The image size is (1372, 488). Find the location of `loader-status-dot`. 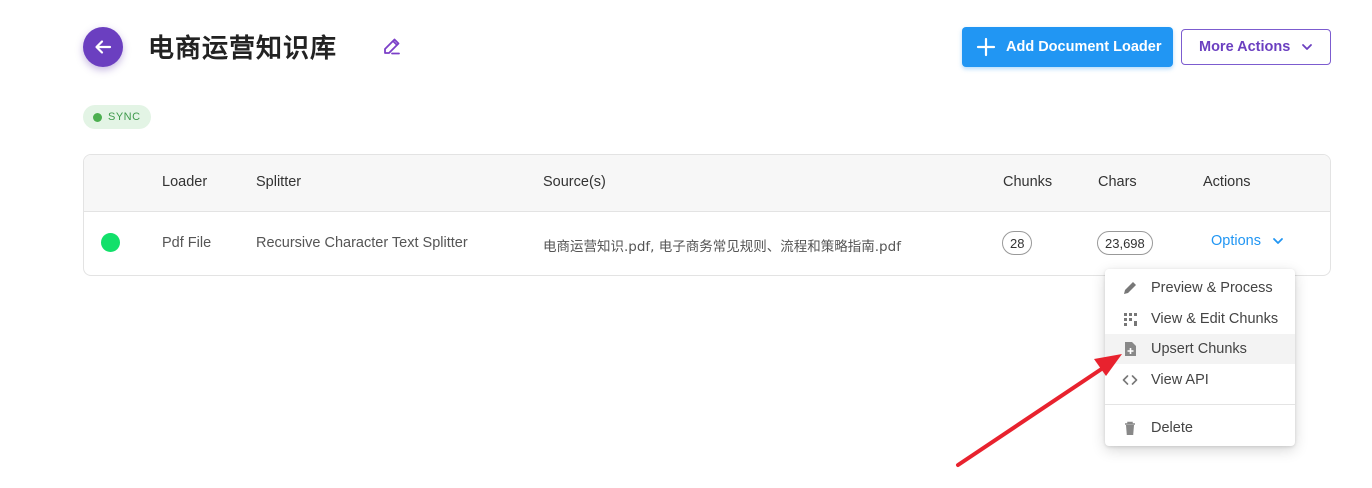

loader-status-dot is located at coordinates (110, 242).